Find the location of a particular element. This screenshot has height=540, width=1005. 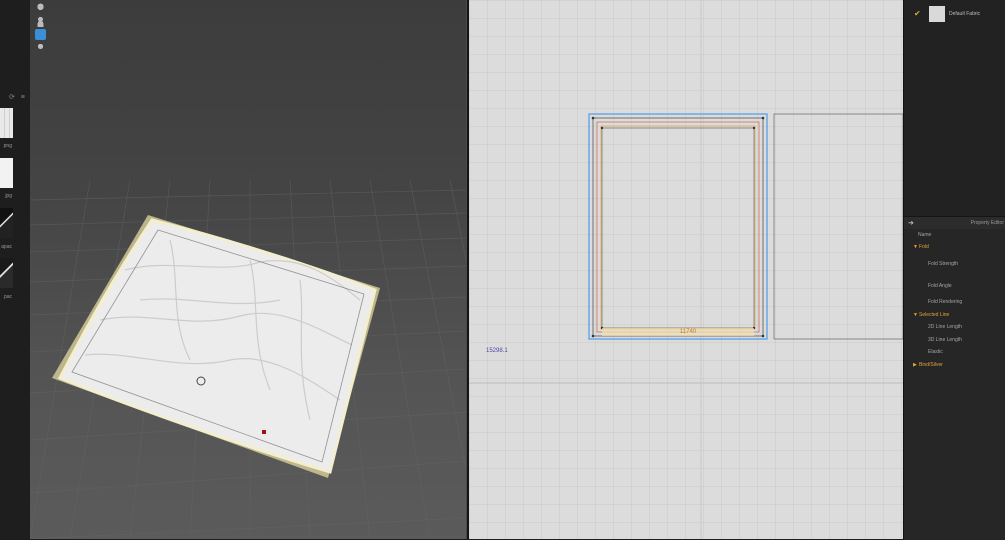

prop-row-elastic: Elastic is located at coordinates (954, 352).